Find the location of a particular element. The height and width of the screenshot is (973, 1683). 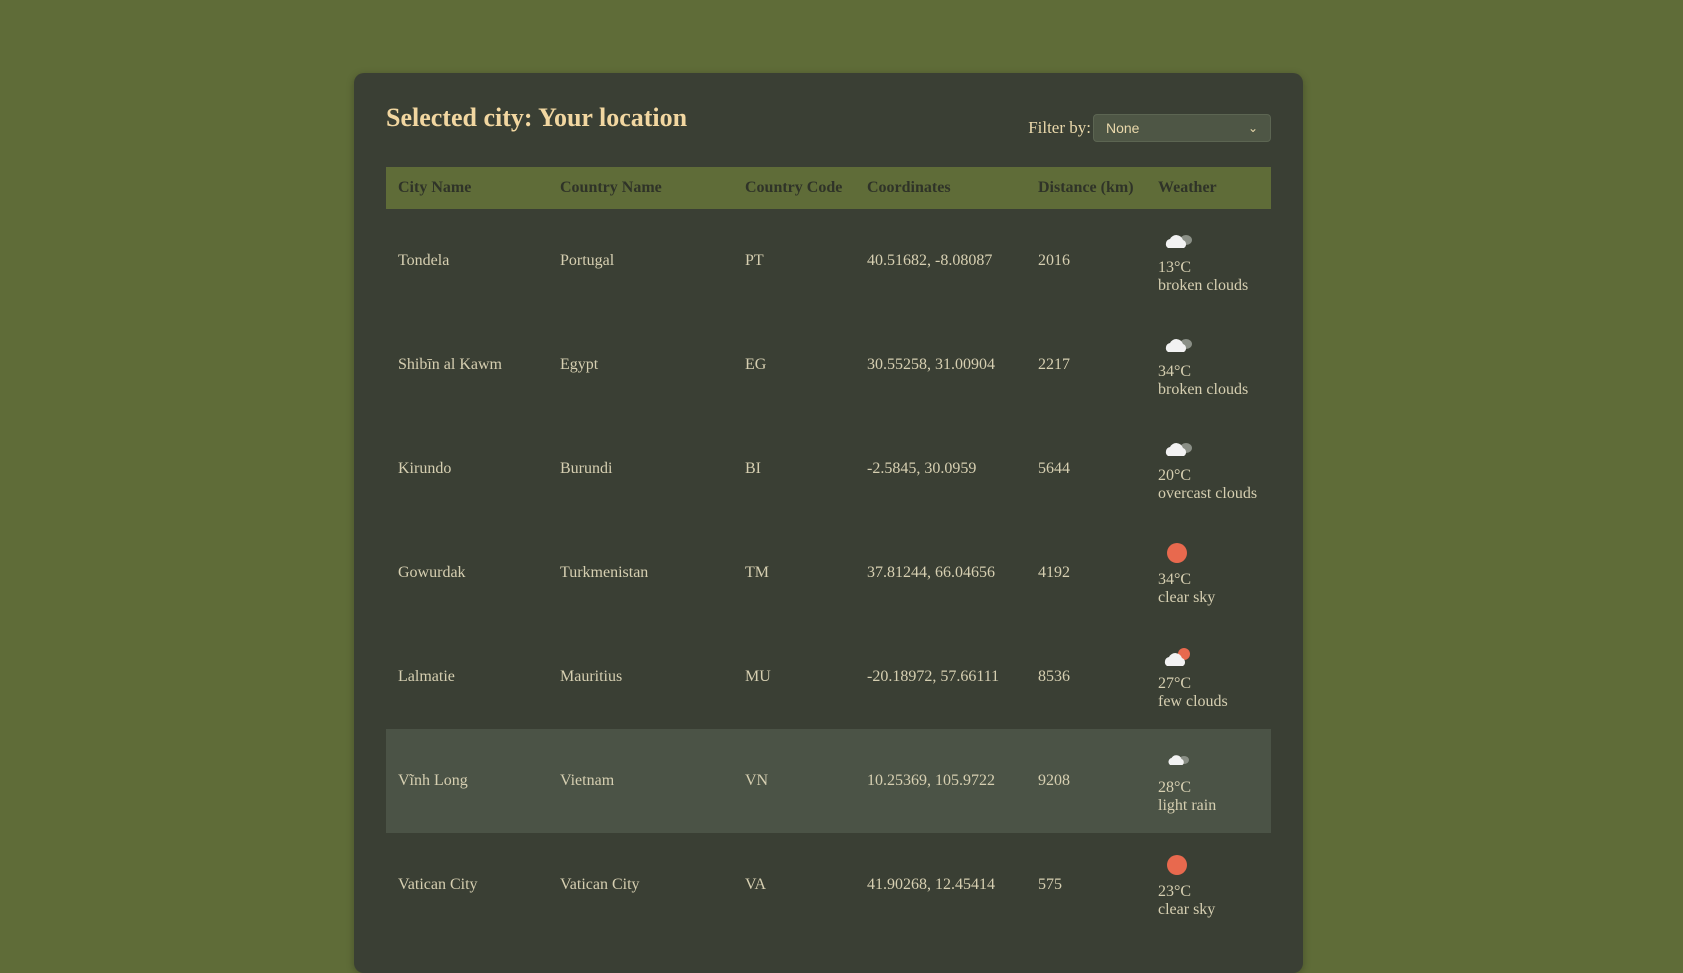

weather-temperature: 27°C is located at coordinates (1175, 683).